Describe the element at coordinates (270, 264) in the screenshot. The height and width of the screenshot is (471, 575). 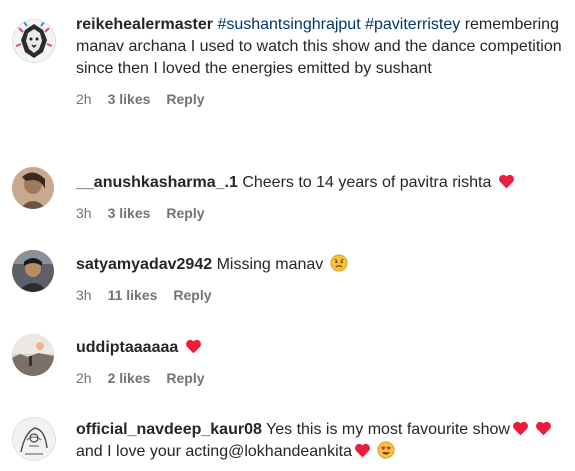
I see `comment-text: Missing manav` at that location.